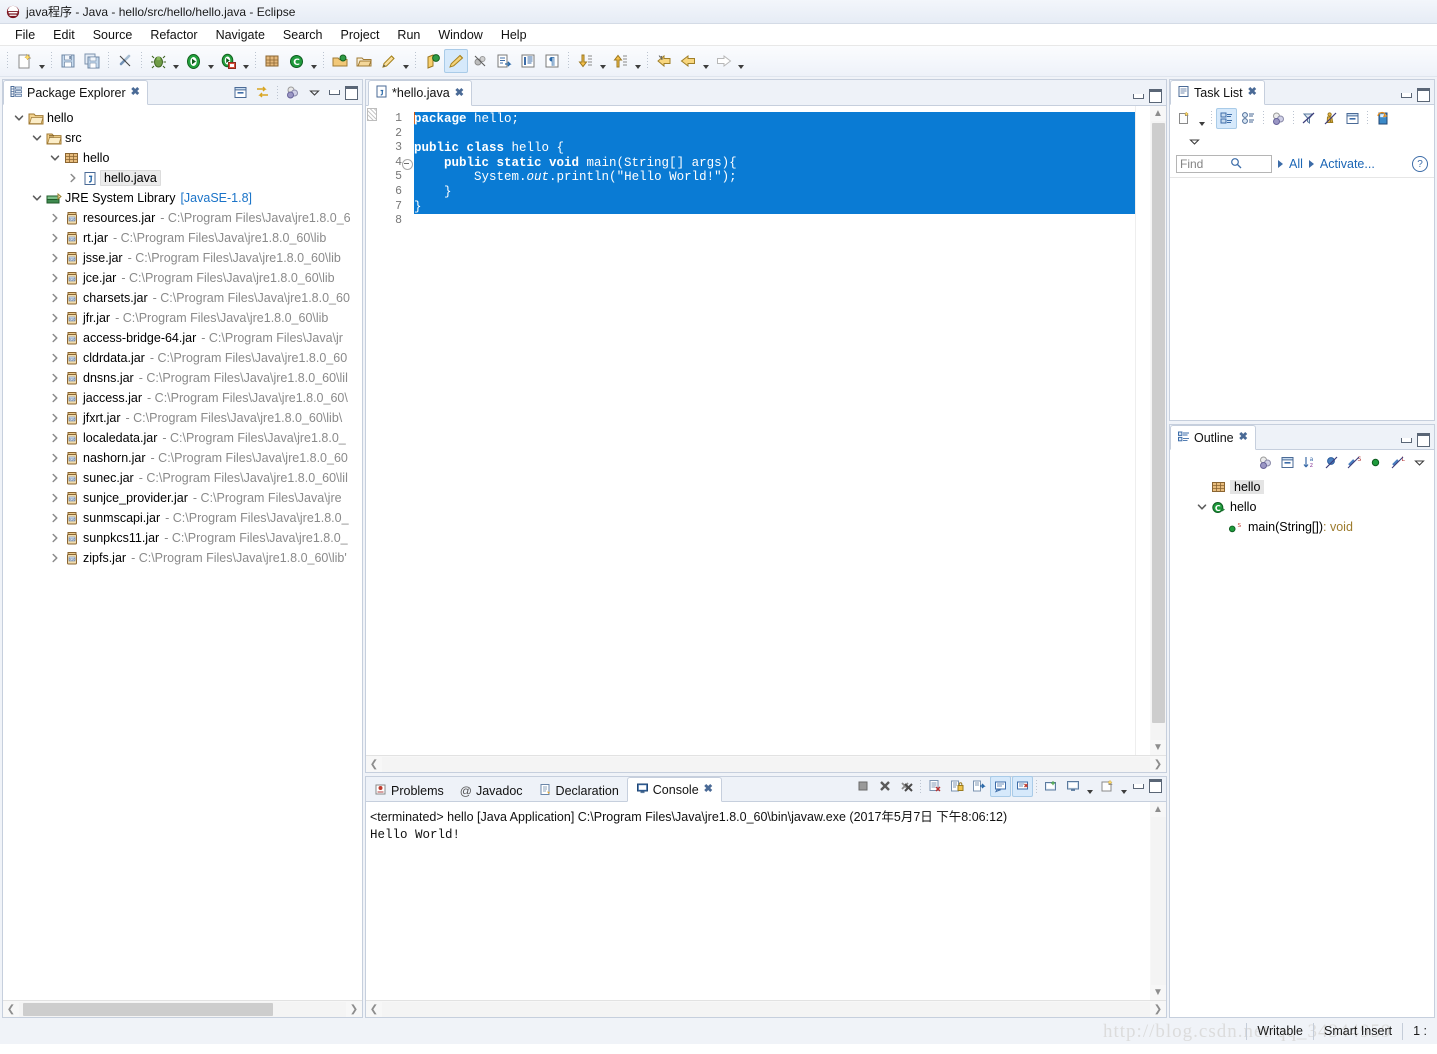 The width and height of the screenshot is (1437, 1054). I want to click on vscroll-thumb, so click(1158, 423).